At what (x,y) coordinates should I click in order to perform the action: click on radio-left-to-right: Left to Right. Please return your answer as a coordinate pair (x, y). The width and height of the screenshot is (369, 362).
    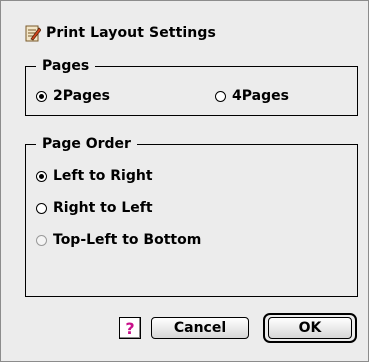
    Looking at the image, I should click on (94, 176).